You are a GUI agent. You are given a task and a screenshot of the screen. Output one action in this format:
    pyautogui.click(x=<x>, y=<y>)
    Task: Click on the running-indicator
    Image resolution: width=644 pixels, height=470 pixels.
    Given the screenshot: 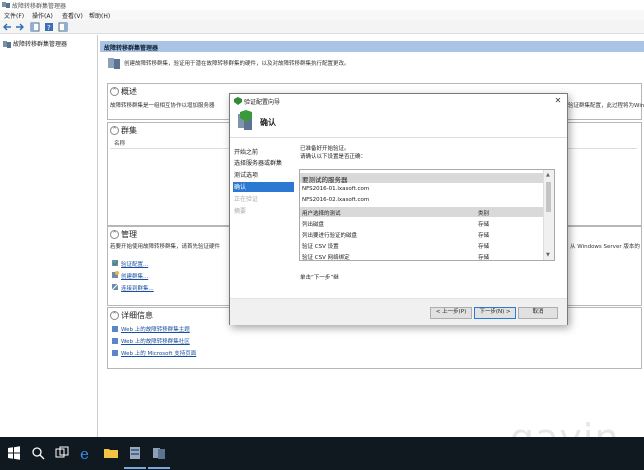 What is the action you would take?
    pyautogui.click(x=135, y=468)
    